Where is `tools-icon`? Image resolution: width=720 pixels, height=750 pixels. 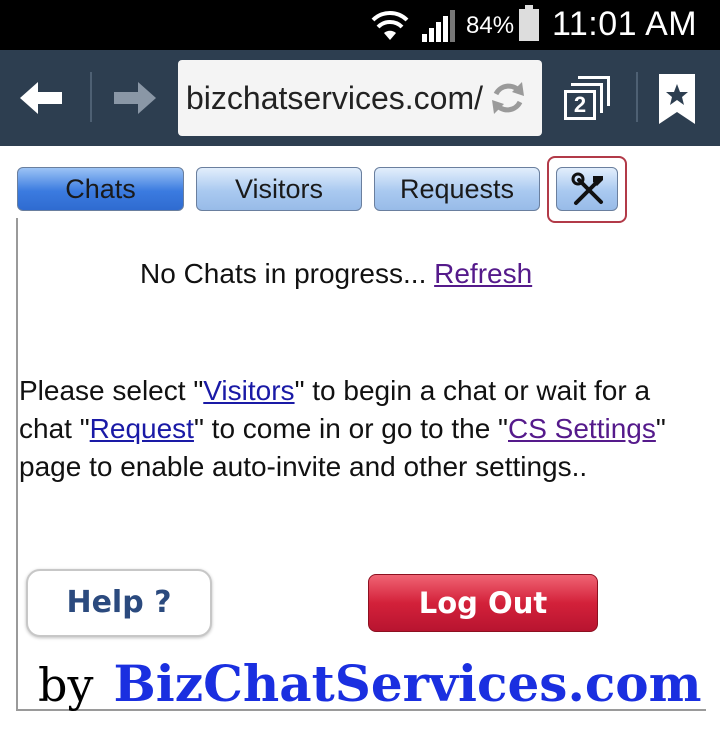 tools-icon is located at coordinates (587, 188).